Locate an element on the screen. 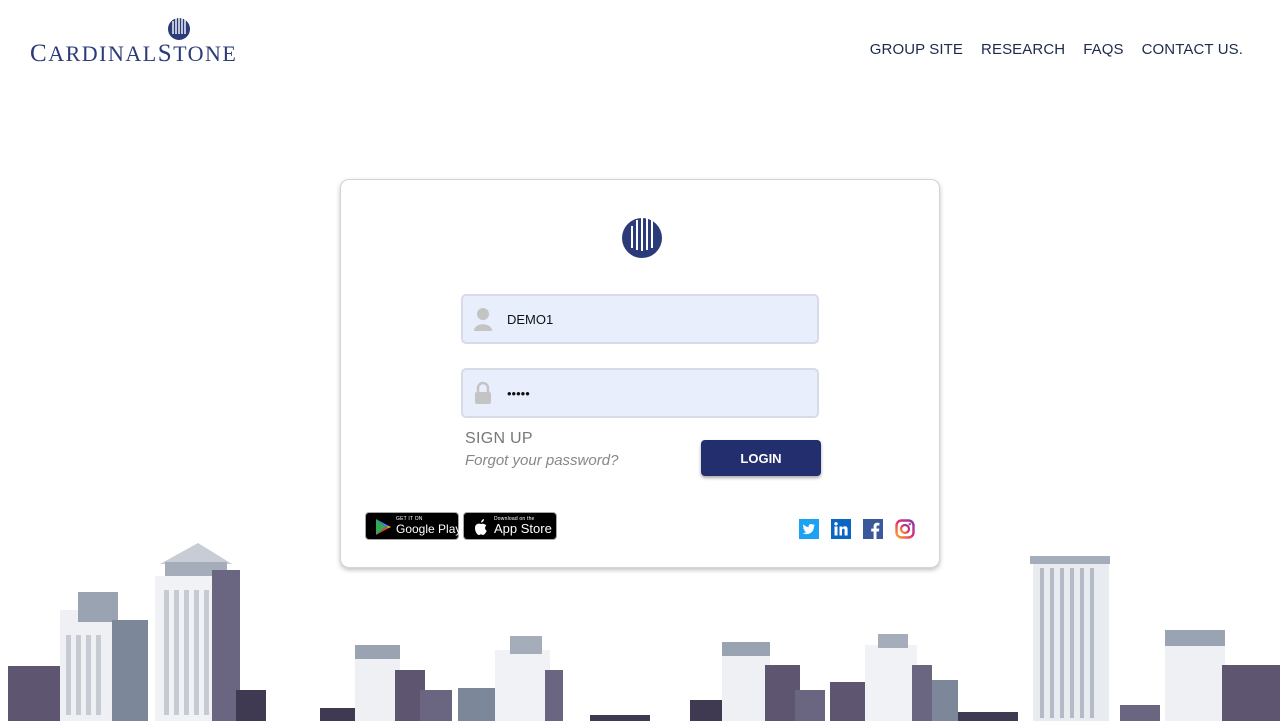  user-icon is located at coordinates (483, 319).